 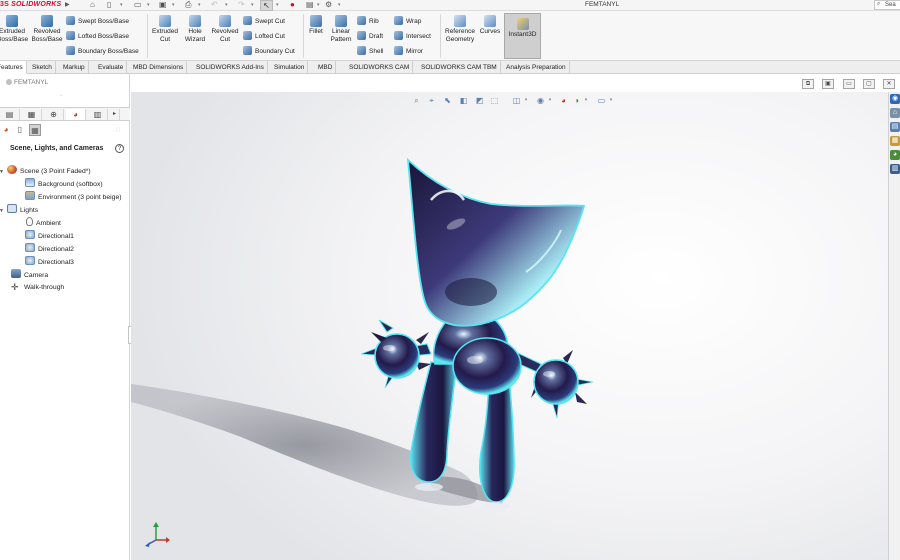 What do you see at coordinates (247, 50) in the screenshot?
I see `boundary-cut-icon` at bounding box center [247, 50].